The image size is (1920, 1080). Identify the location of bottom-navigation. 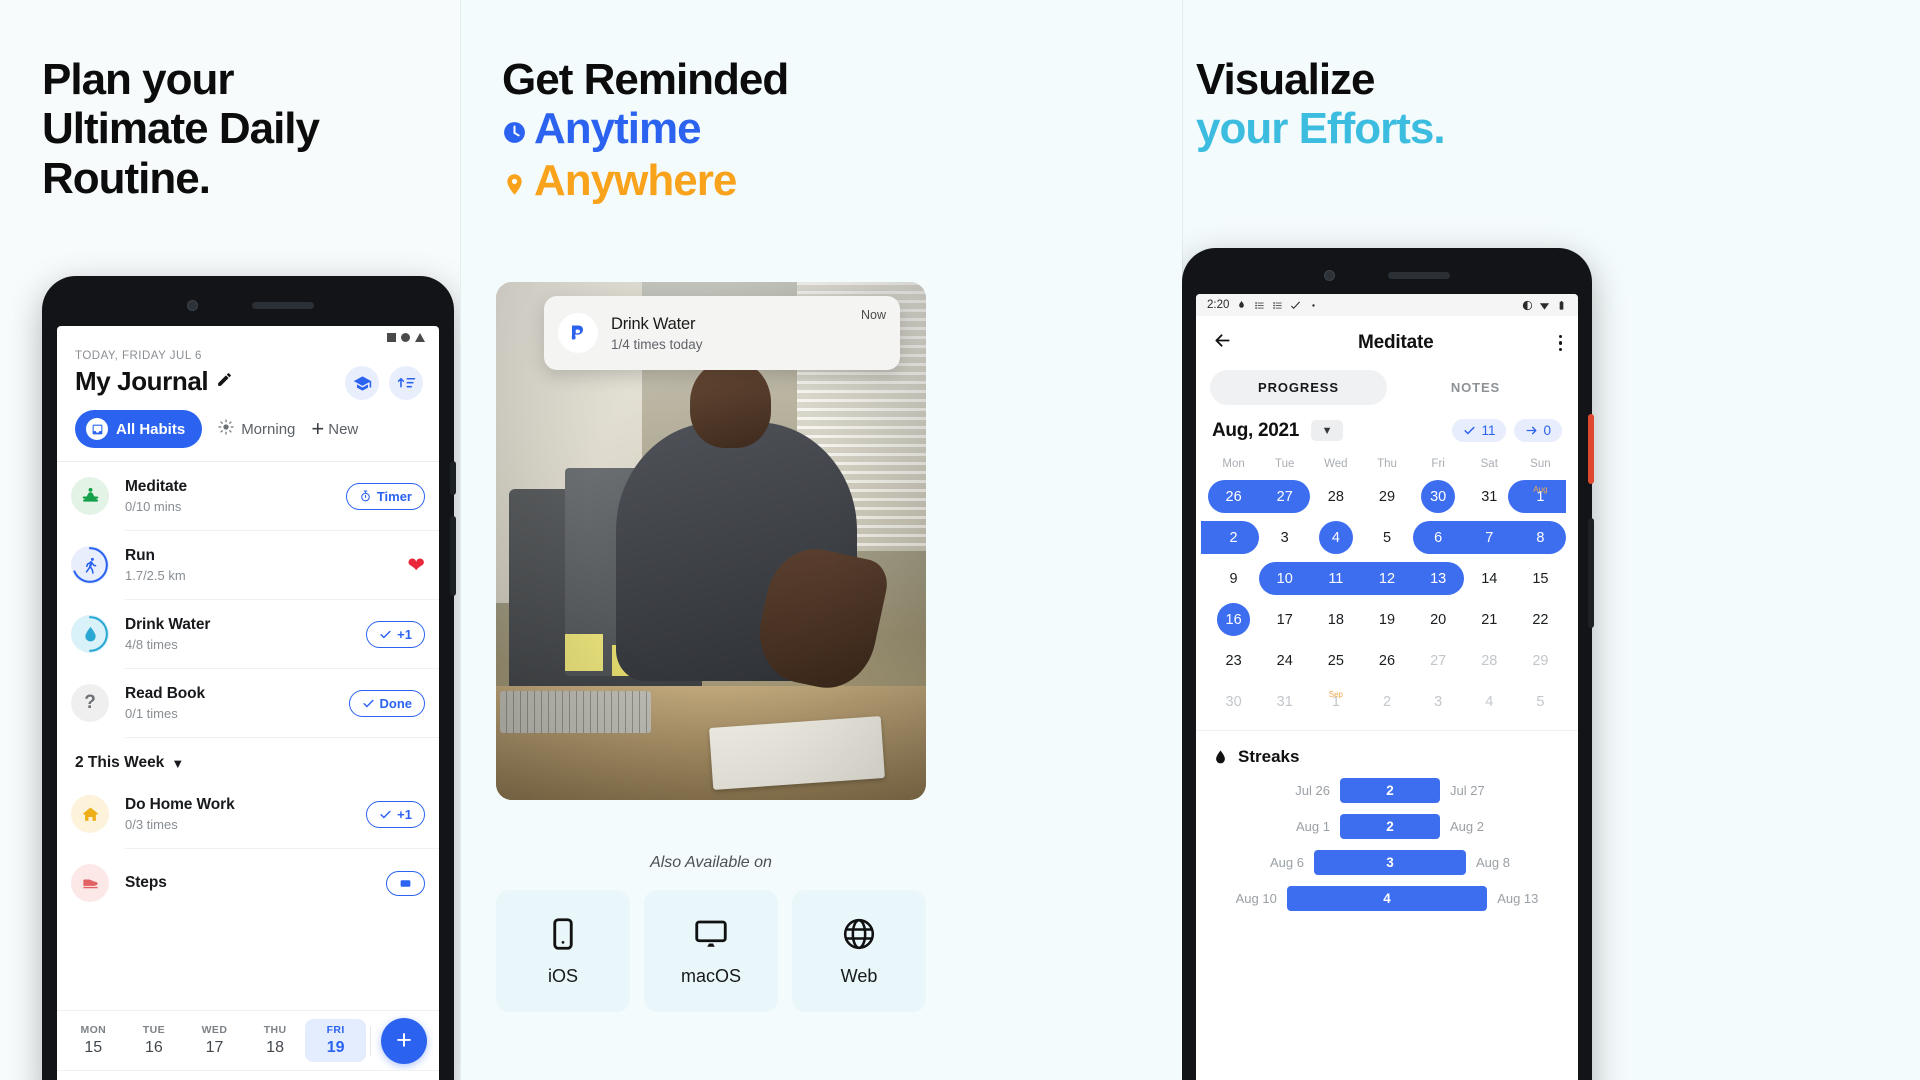
(248, 1075).